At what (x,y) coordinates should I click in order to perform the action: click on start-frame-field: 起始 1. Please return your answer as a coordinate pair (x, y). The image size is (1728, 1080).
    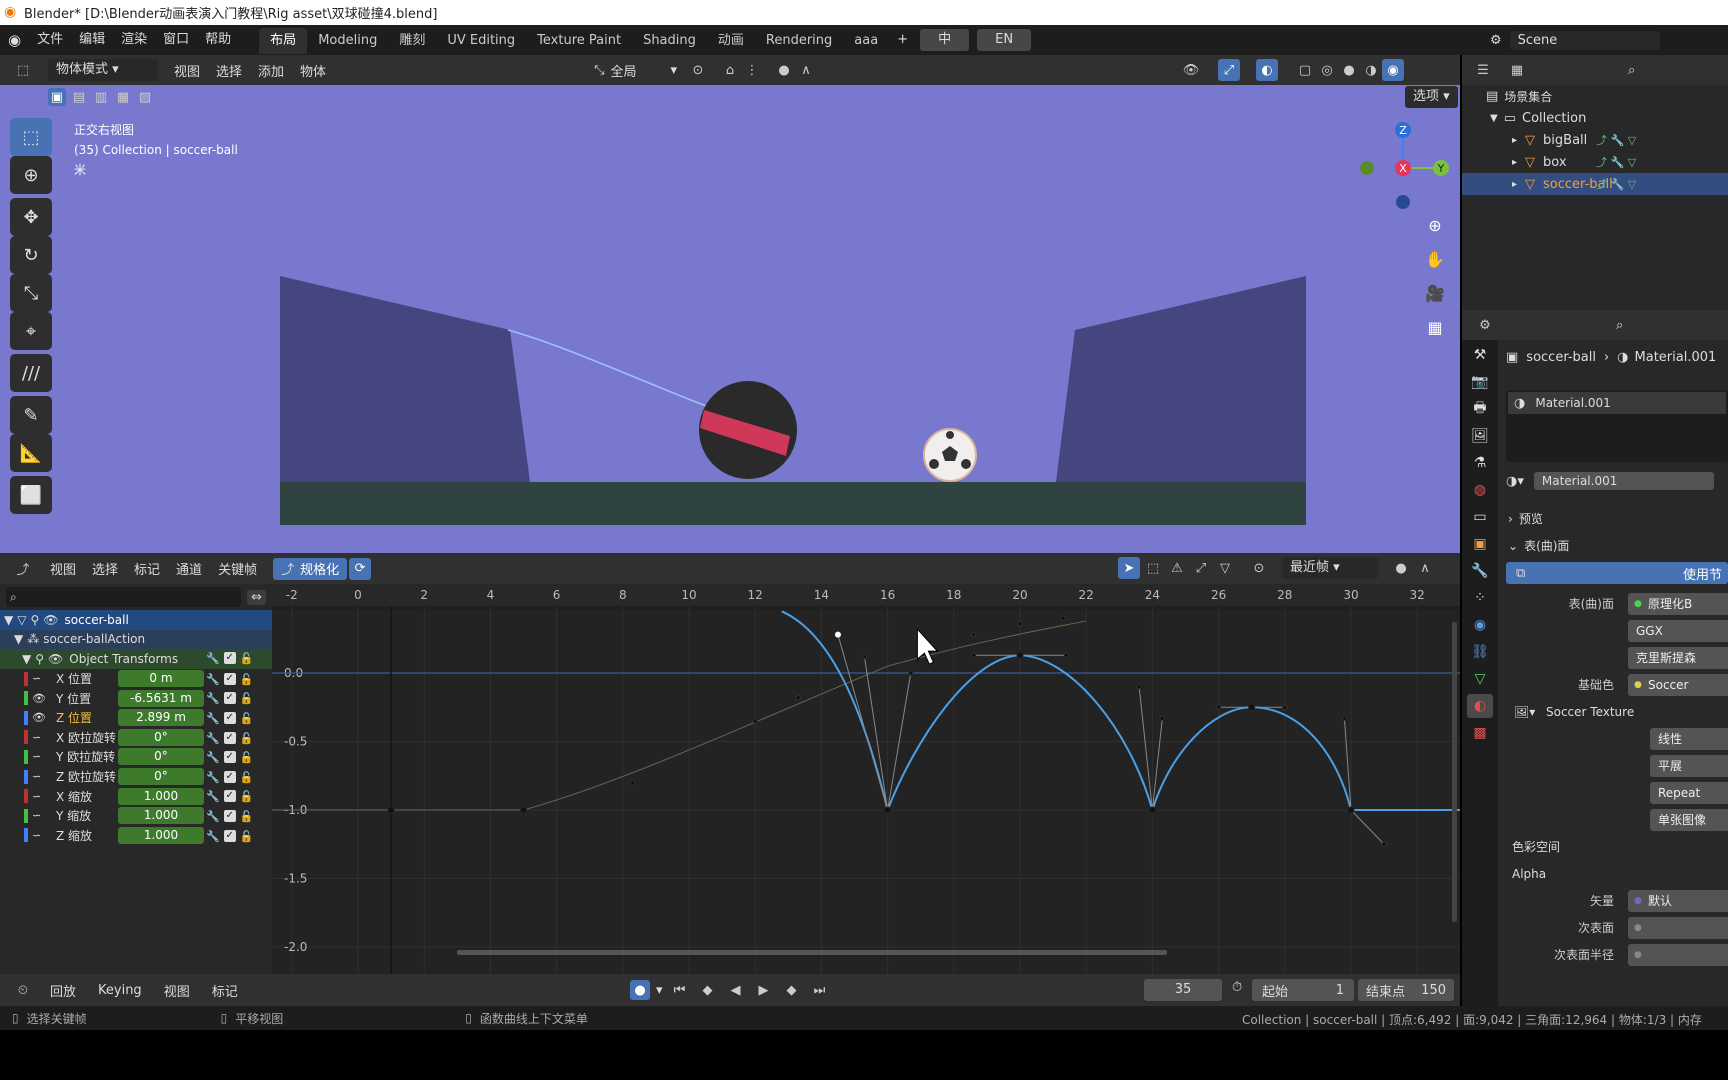
    Looking at the image, I should click on (1303, 990).